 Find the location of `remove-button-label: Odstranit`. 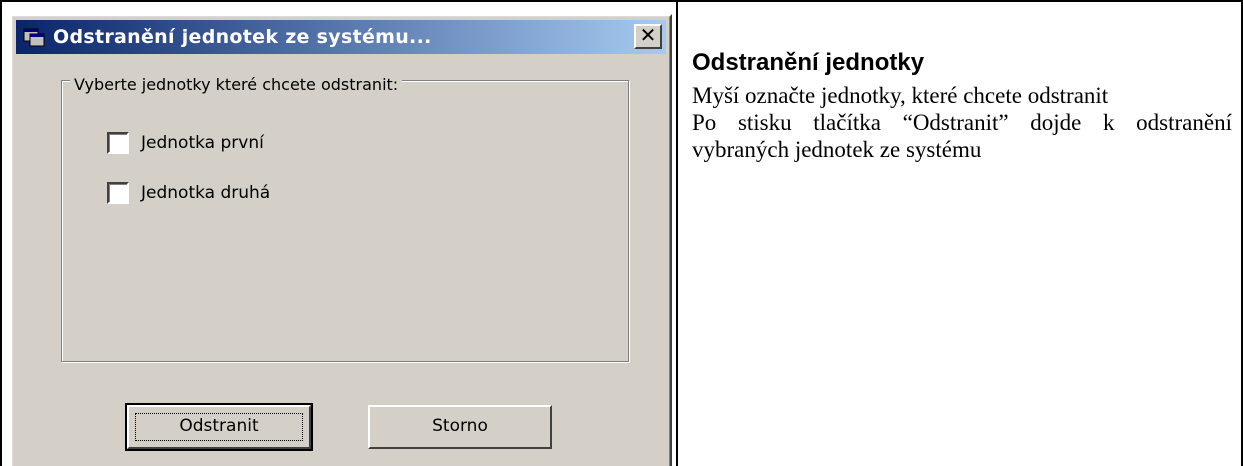

remove-button-label: Odstranit is located at coordinates (219, 426).